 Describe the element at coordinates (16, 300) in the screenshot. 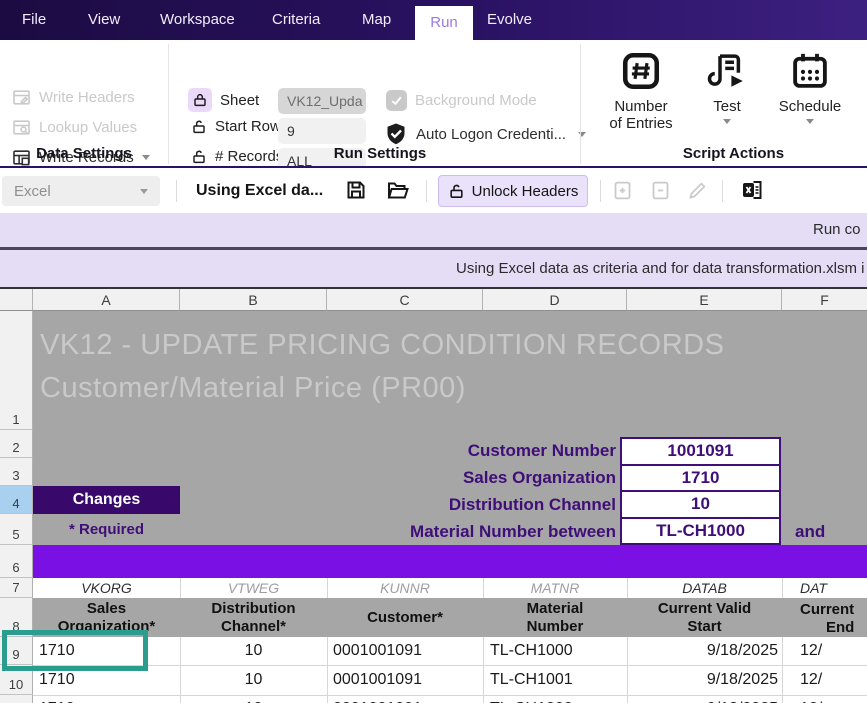

I see `select-all-corner` at that location.